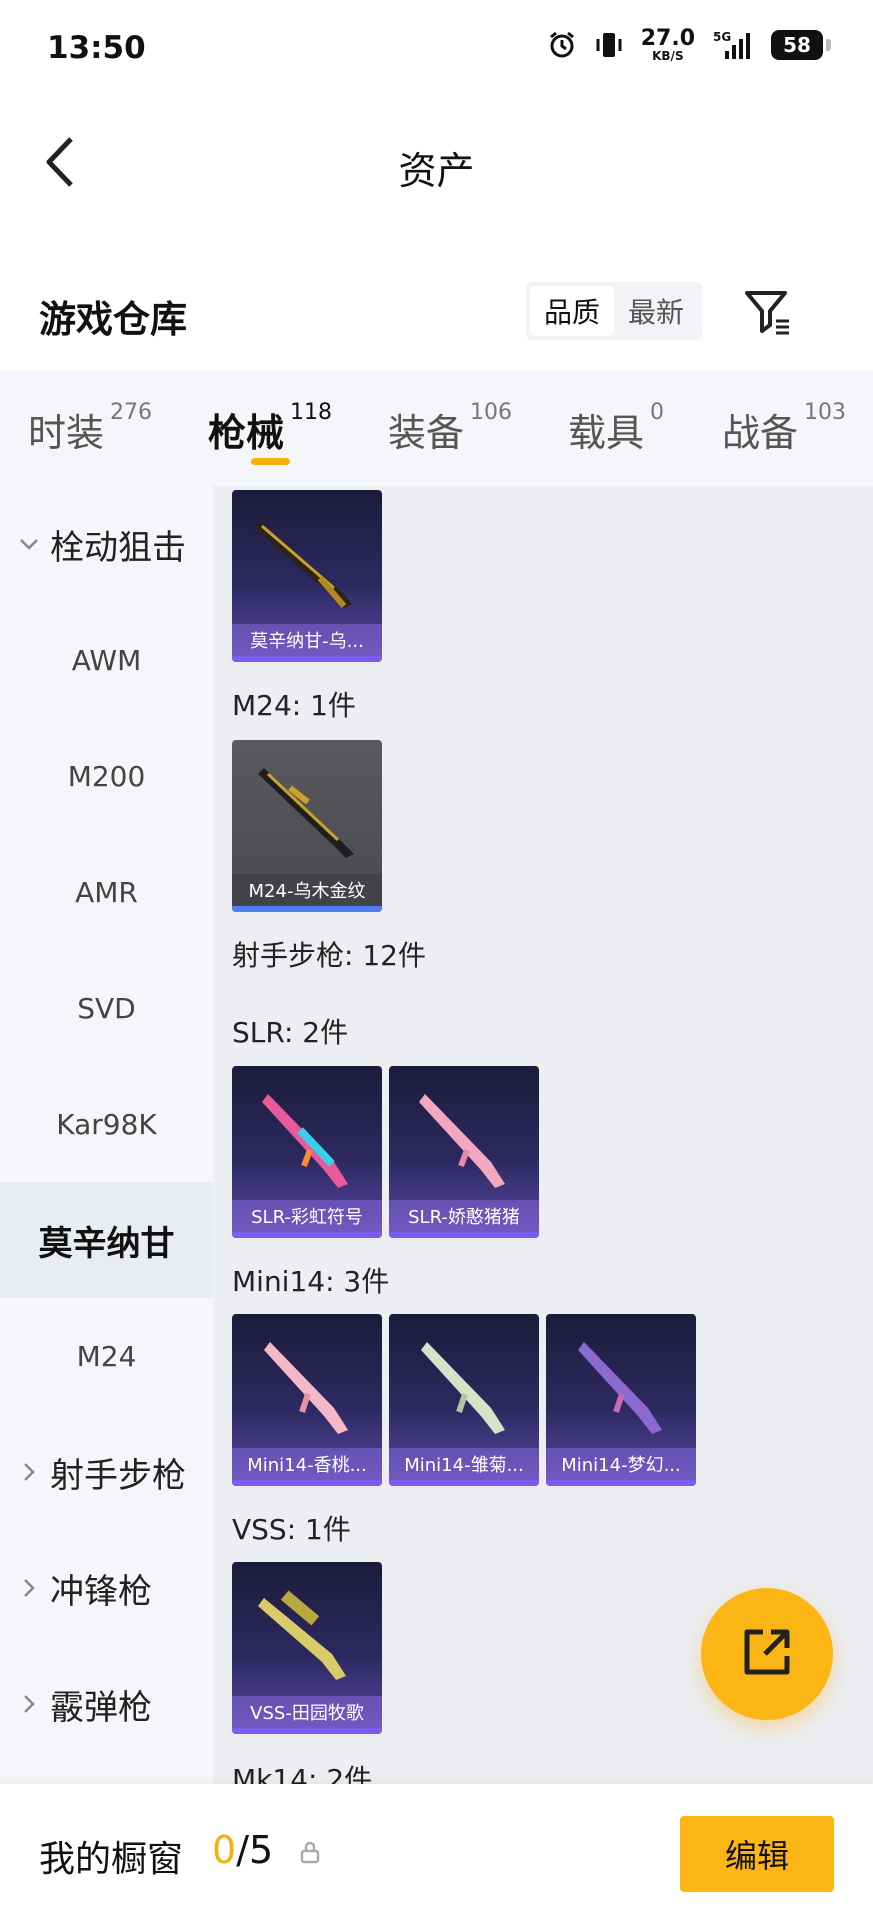  Describe the element at coordinates (106, 1124) in the screenshot. I see `sidebar-item-kar98k: Kar98K` at that location.